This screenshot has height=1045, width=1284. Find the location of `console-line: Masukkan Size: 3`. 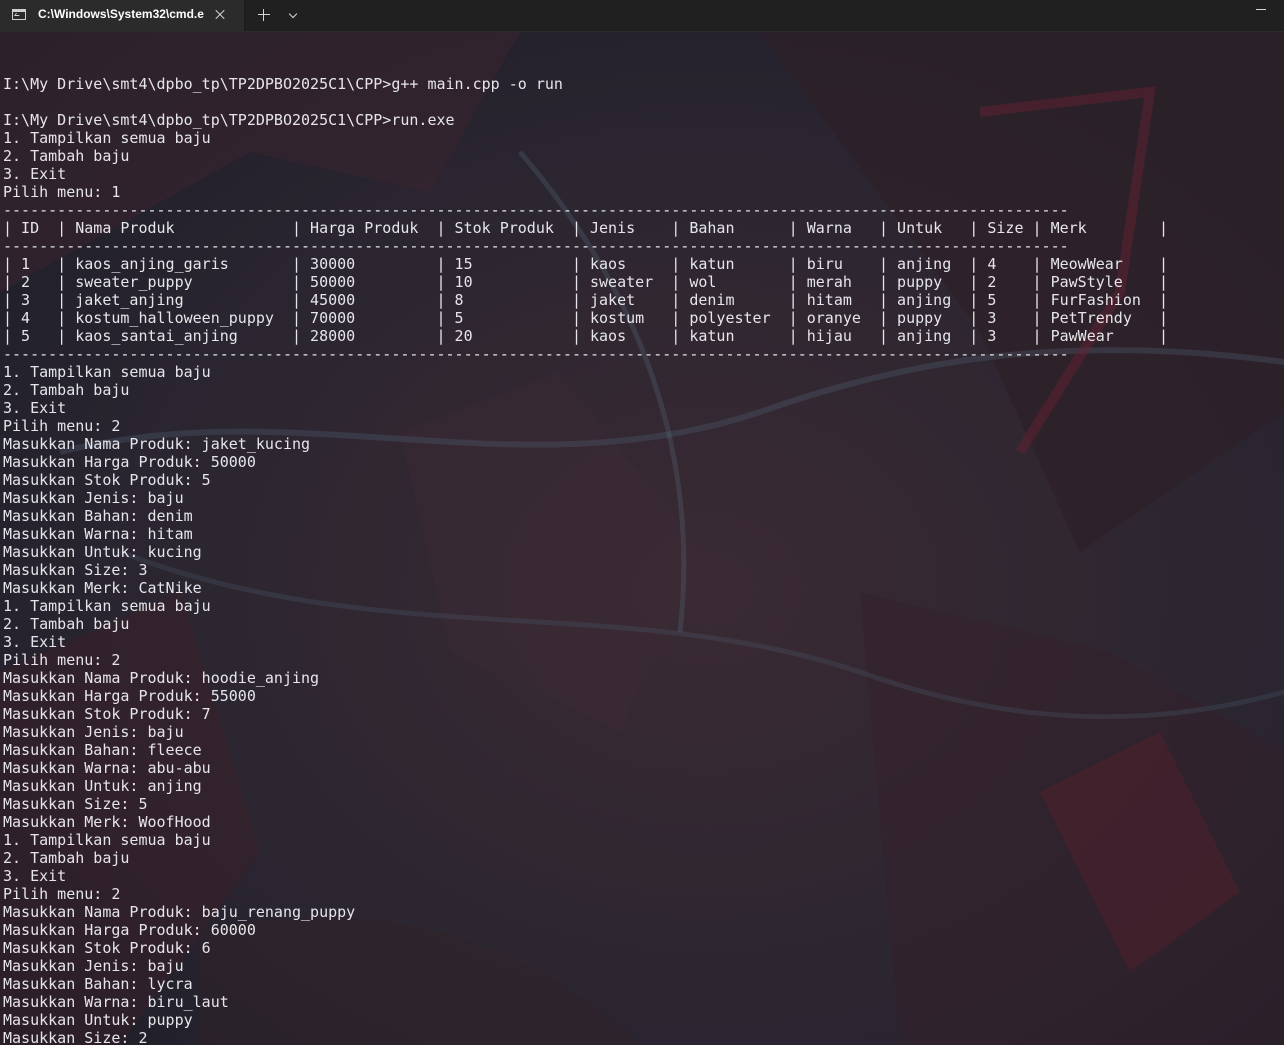

console-line: Masukkan Size: 3 is located at coordinates (75, 570).